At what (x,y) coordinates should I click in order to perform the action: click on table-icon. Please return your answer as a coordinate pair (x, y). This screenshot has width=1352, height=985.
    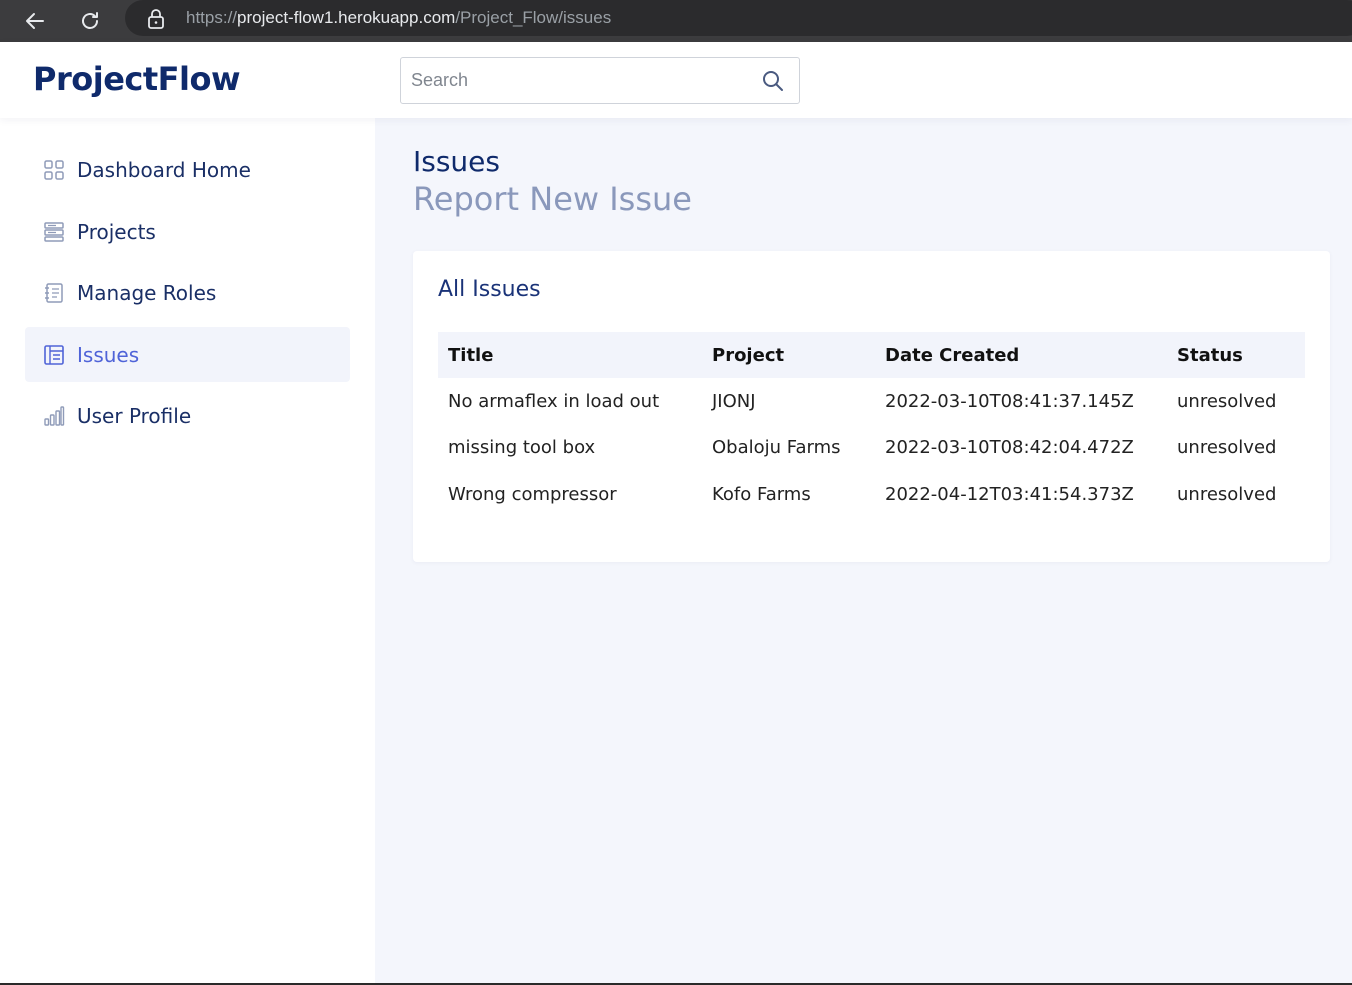
    Looking at the image, I should click on (54, 355).